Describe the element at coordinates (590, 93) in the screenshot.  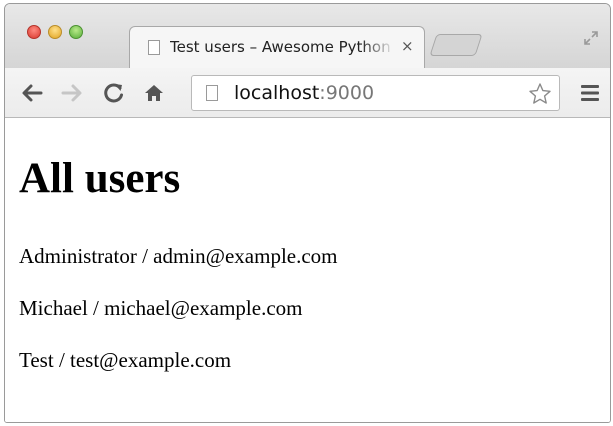
I see `menu-icon` at that location.